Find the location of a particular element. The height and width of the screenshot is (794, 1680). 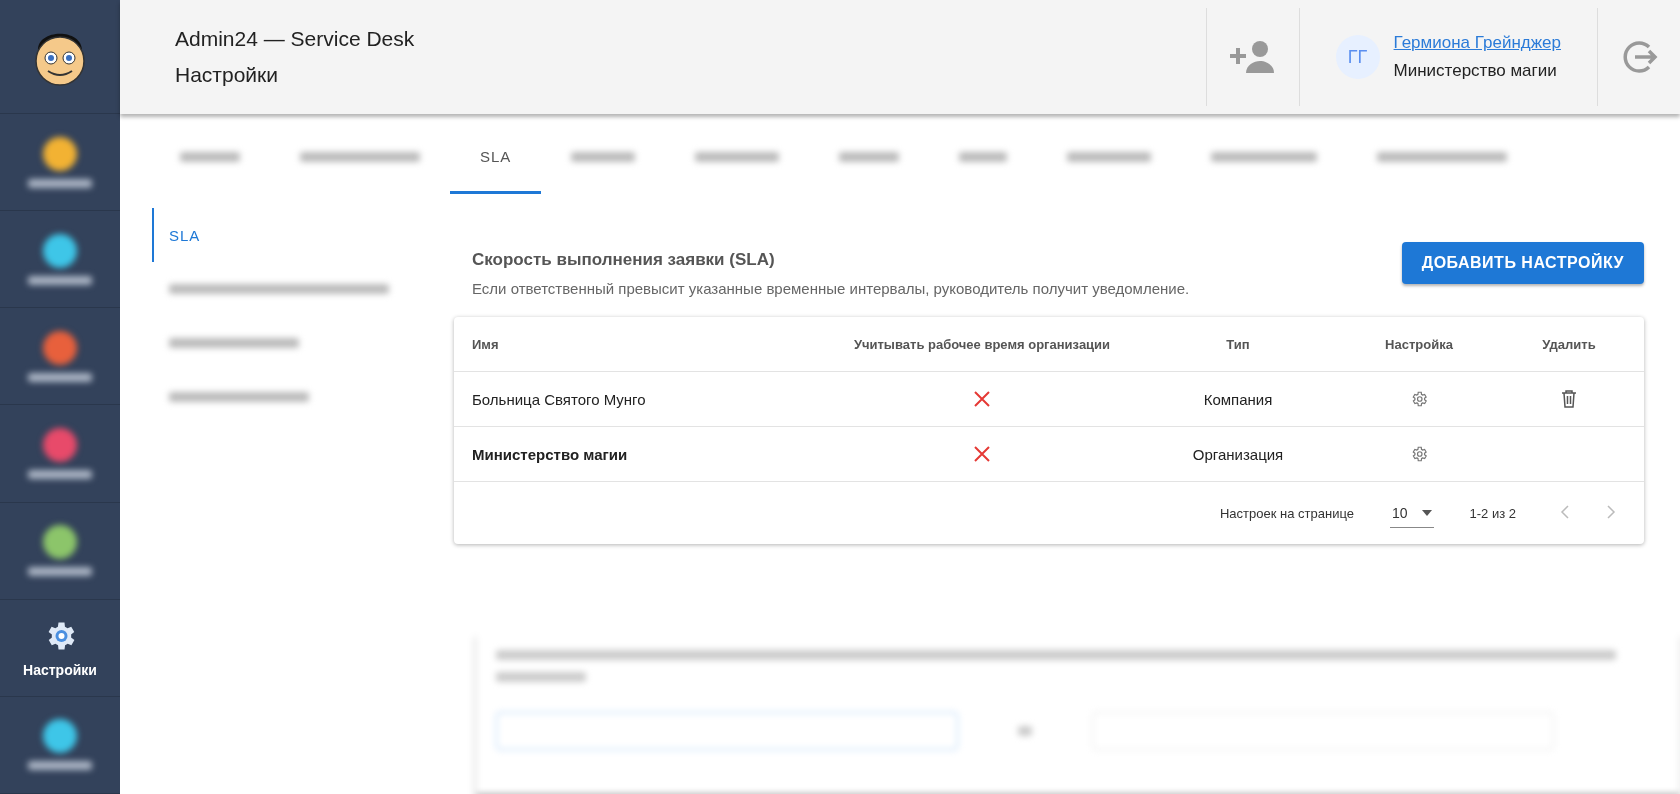

subnav-item: SLA is located at coordinates (292, 235).